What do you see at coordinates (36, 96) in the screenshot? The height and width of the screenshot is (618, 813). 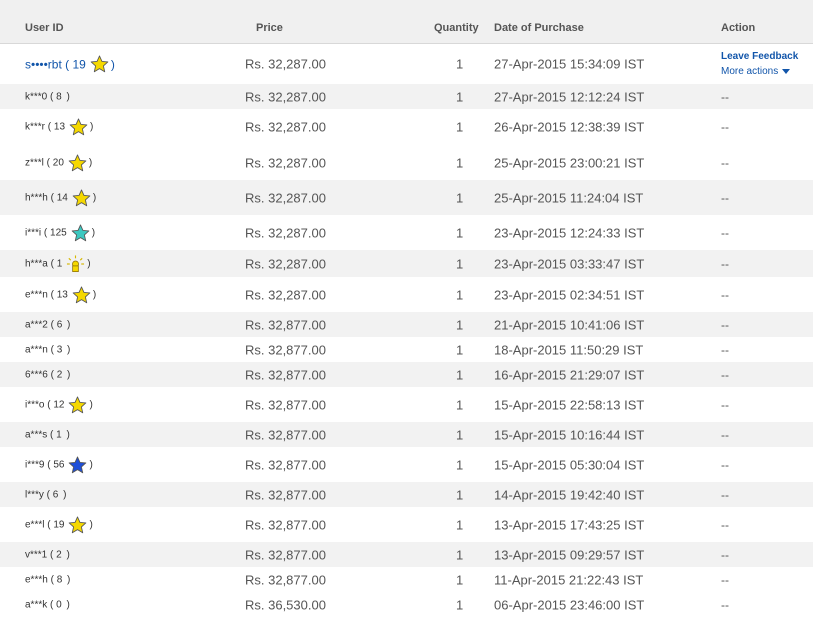 I see `buyer-username: k***0` at bounding box center [36, 96].